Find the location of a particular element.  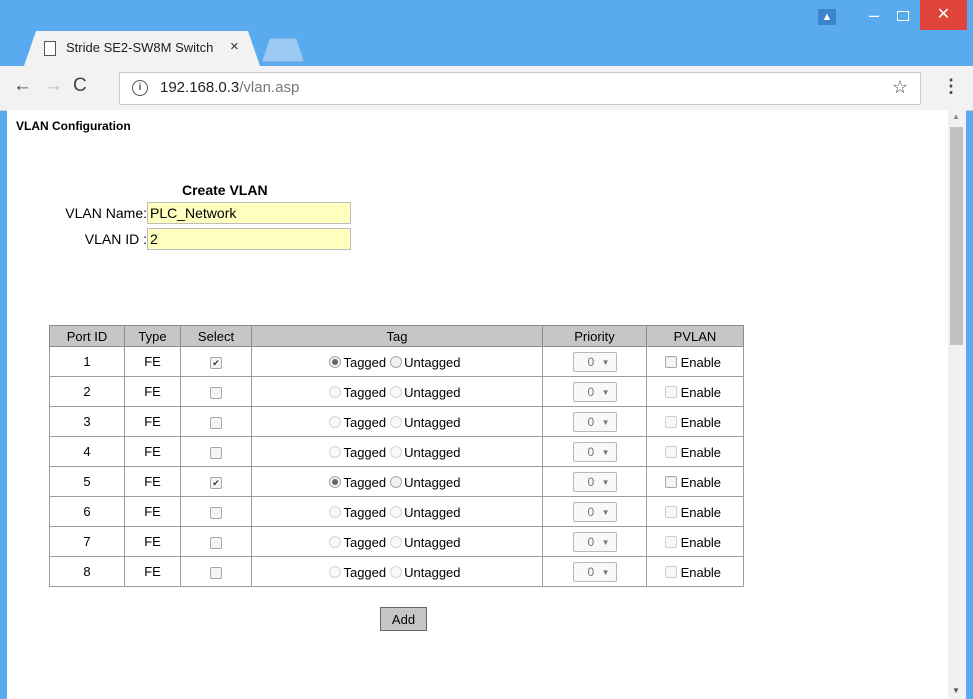

scrollbar-thumb is located at coordinates (956, 236).